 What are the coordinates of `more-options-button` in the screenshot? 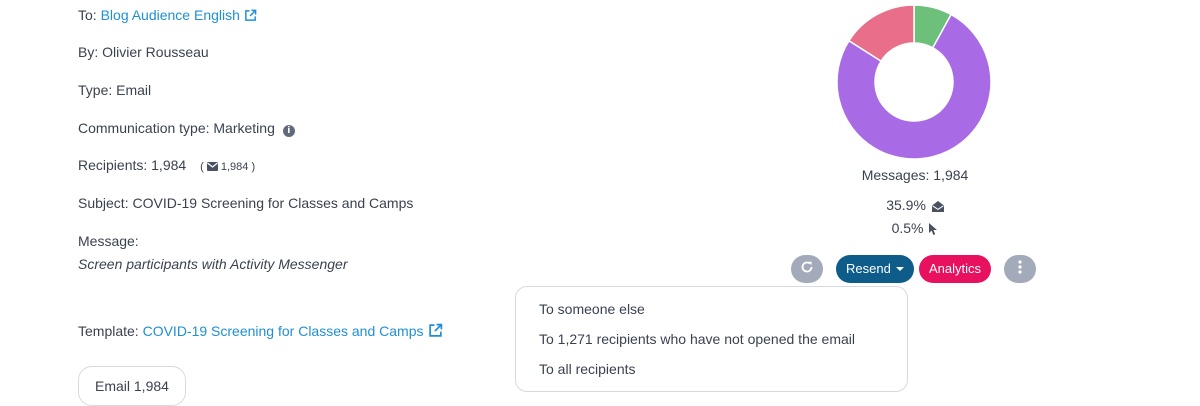 It's located at (1020, 269).